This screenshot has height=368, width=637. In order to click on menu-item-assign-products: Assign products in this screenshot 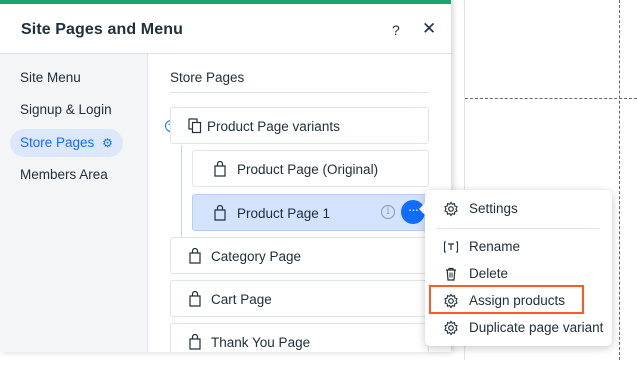, I will do `click(518, 301)`.